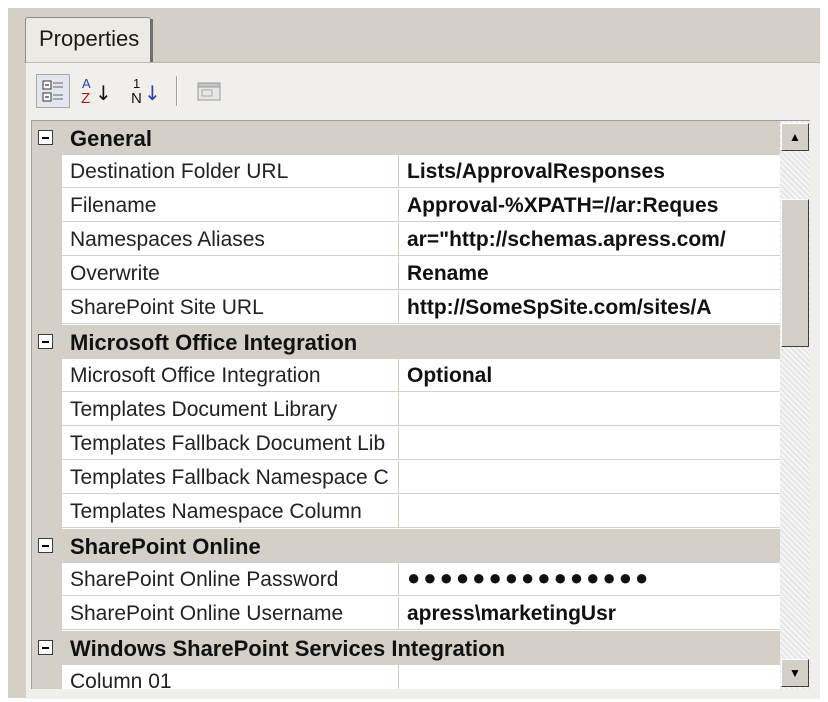  What do you see at coordinates (214, 342) in the screenshot?
I see `category-label: Microsoft Office Integration` at bounding box center [214, 342].